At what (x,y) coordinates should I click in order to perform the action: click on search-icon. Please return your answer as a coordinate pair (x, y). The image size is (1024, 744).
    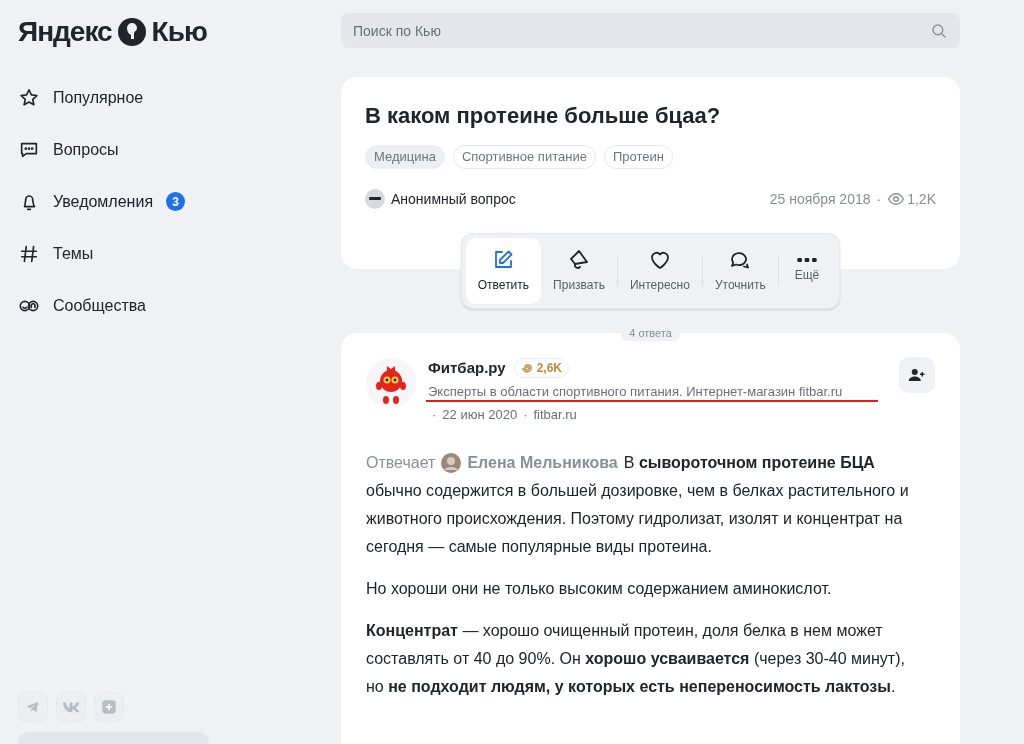
    Looking at the image, I should click on (939, 31).